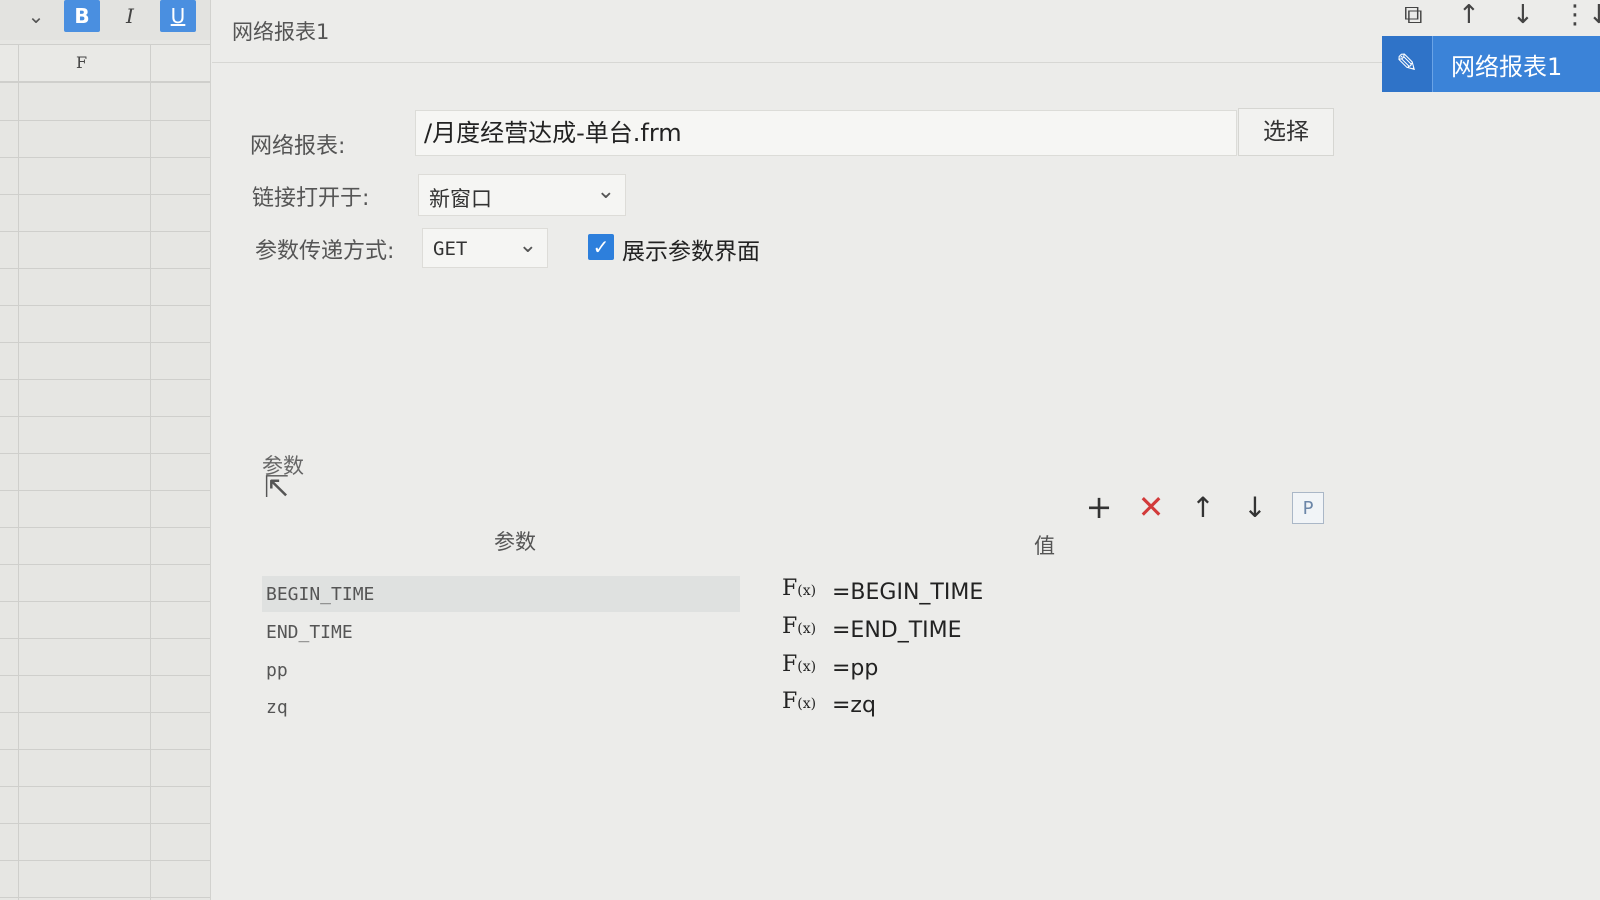 This screenshot has width=1600, height=900. I want to click on choose-button: 选择, so click(1286, 132).